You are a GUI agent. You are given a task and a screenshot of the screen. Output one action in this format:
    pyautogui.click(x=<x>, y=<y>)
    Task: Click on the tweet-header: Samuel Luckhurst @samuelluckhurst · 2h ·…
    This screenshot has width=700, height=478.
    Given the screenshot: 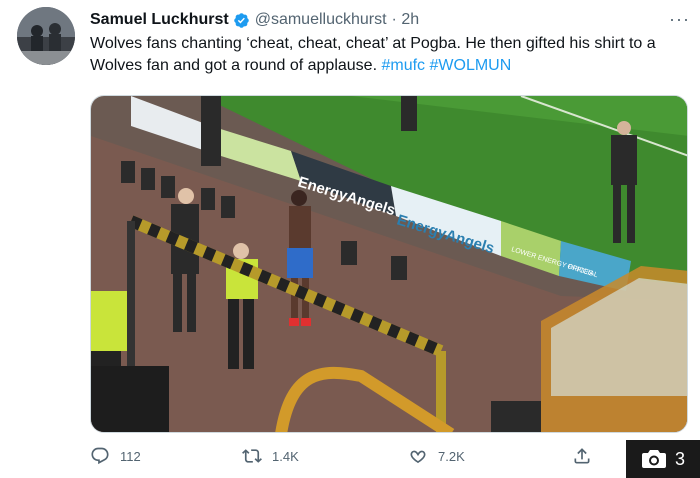 What is the action you would take?
    pyautogui.click(x=390, y=20)
    